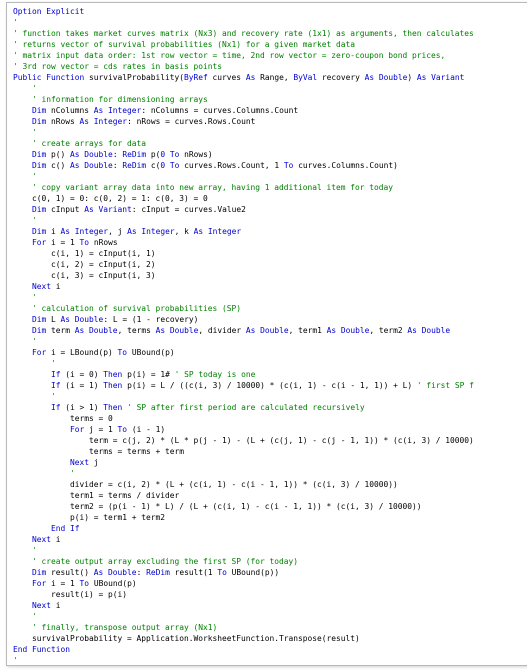  Describe the element at coordinates (70, 572) in the screenshot. I see `code-text: result()` at that location.